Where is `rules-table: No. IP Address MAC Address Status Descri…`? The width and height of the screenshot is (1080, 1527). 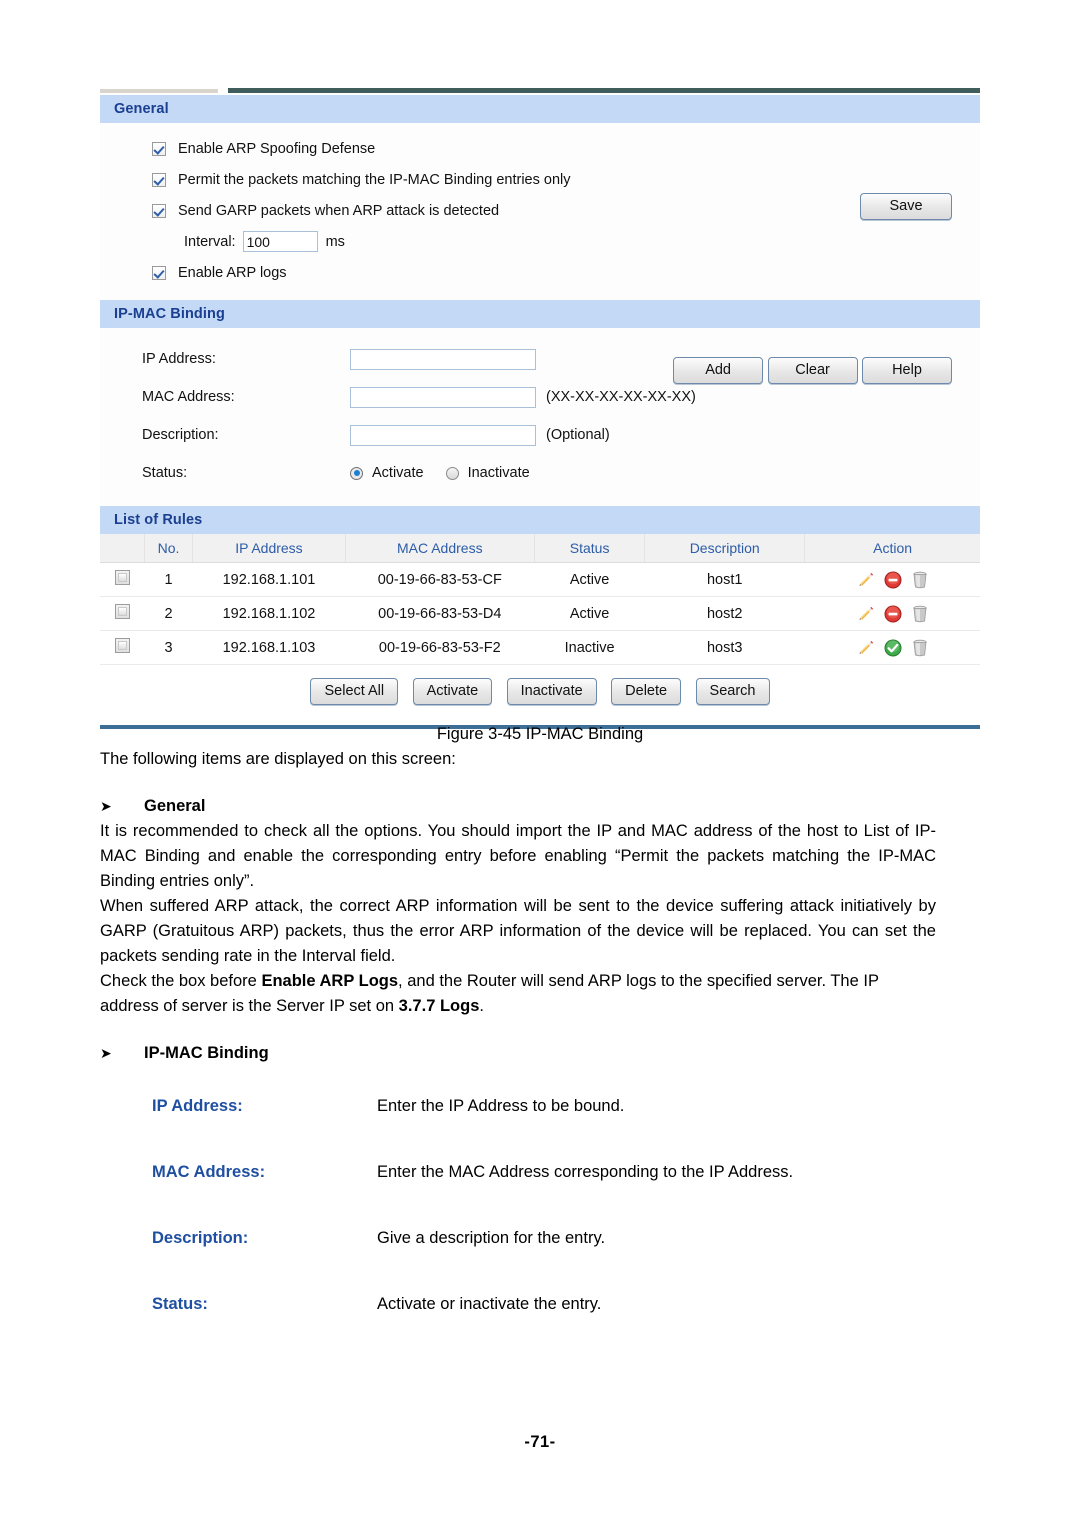 rules-table: No. IP Address MAC Address Status Descri… is located at coordinates (540, 599).